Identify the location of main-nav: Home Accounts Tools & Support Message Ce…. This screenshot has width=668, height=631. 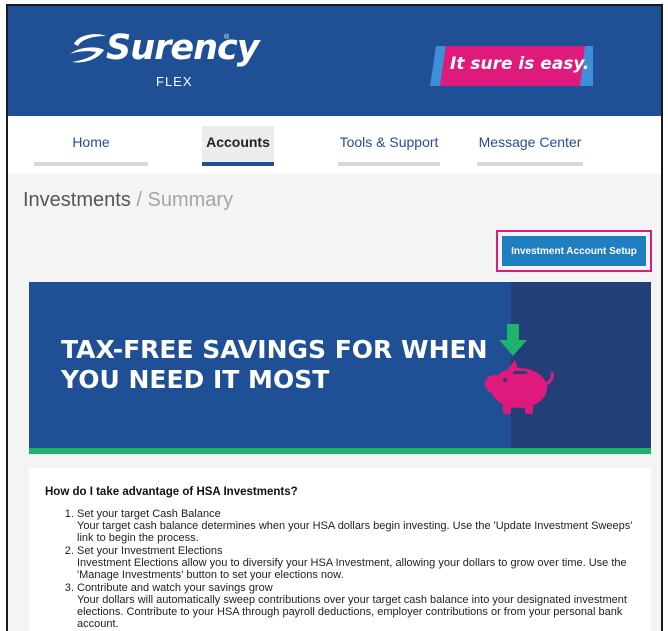
(334, 145).